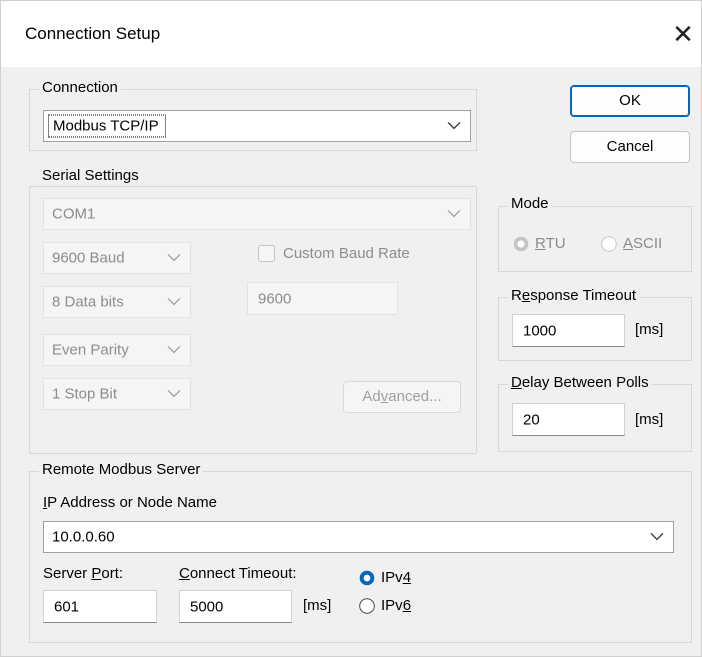 The height and width of the screenshot is (657, 702). Describe the element at coordinates (568, 330) in the screenshot. I see `response-timeout-input: 1000` at that location.